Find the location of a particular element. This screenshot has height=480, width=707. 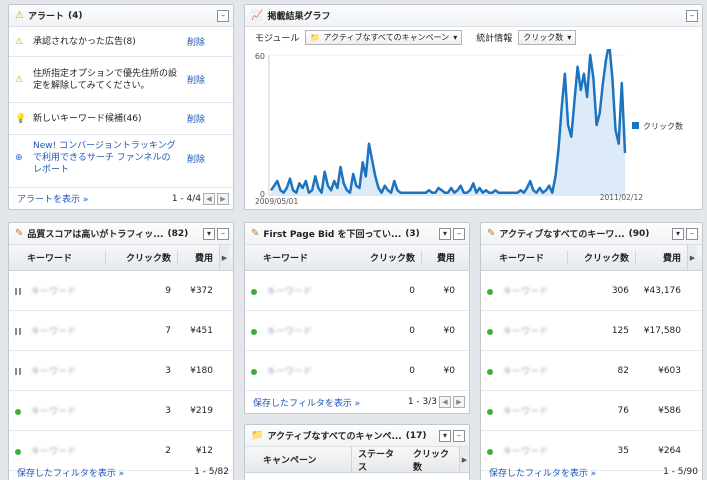

stat-select: クリック数 ▾ is located at coordinates (547, 37).